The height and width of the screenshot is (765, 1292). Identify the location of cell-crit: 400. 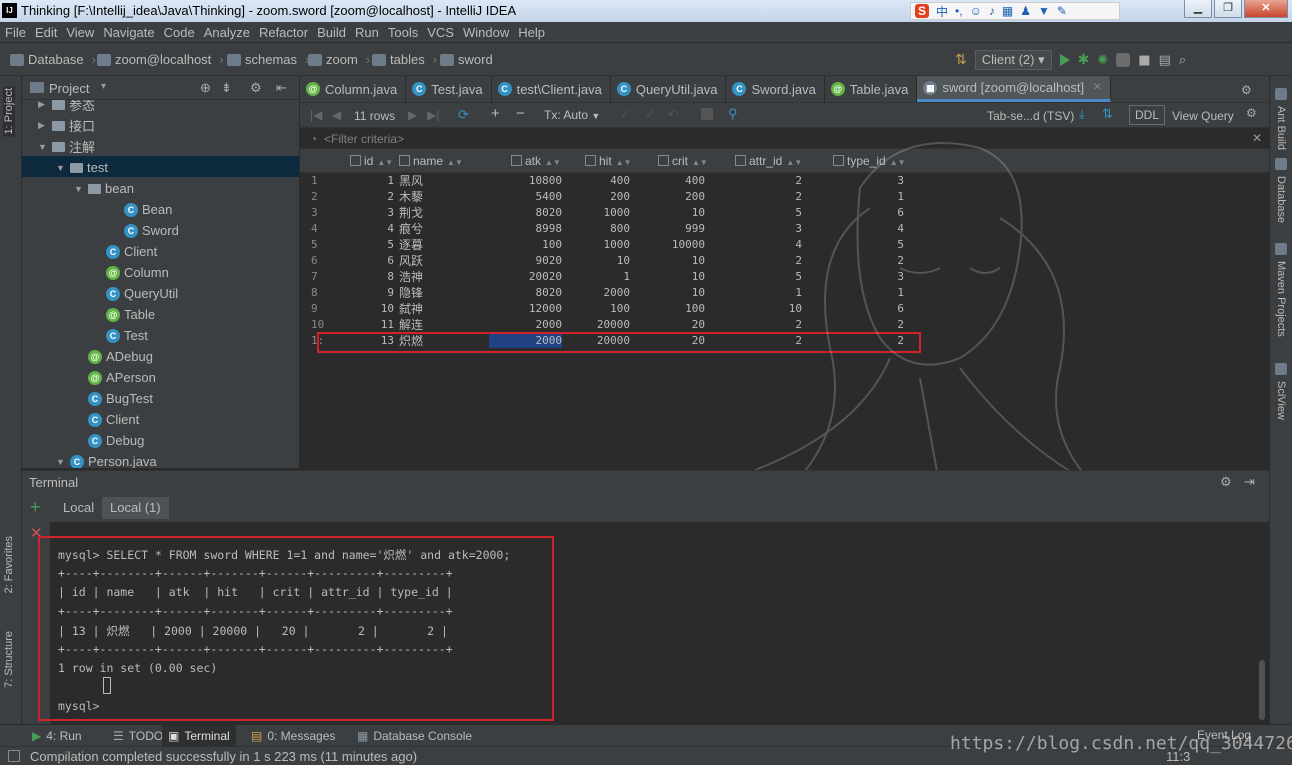
(695, 181).